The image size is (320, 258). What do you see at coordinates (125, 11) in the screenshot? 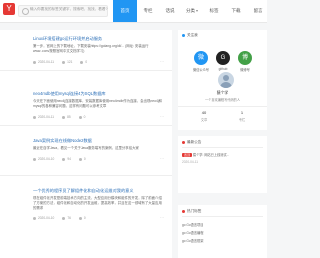
I see `nav-home: 首页` at bounding box center [125, 11].